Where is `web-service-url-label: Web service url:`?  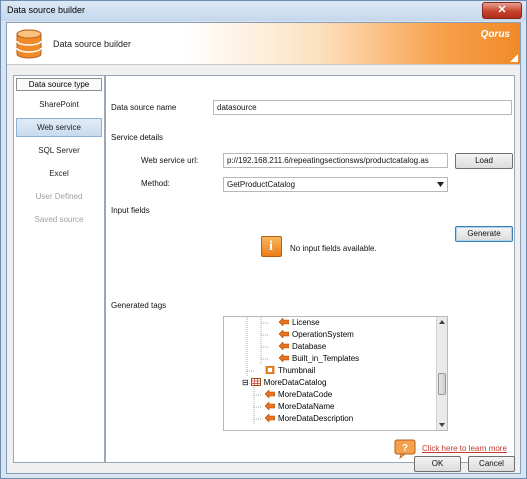 web-service-url-label: Web service url: is located at coordinates (170, 160).